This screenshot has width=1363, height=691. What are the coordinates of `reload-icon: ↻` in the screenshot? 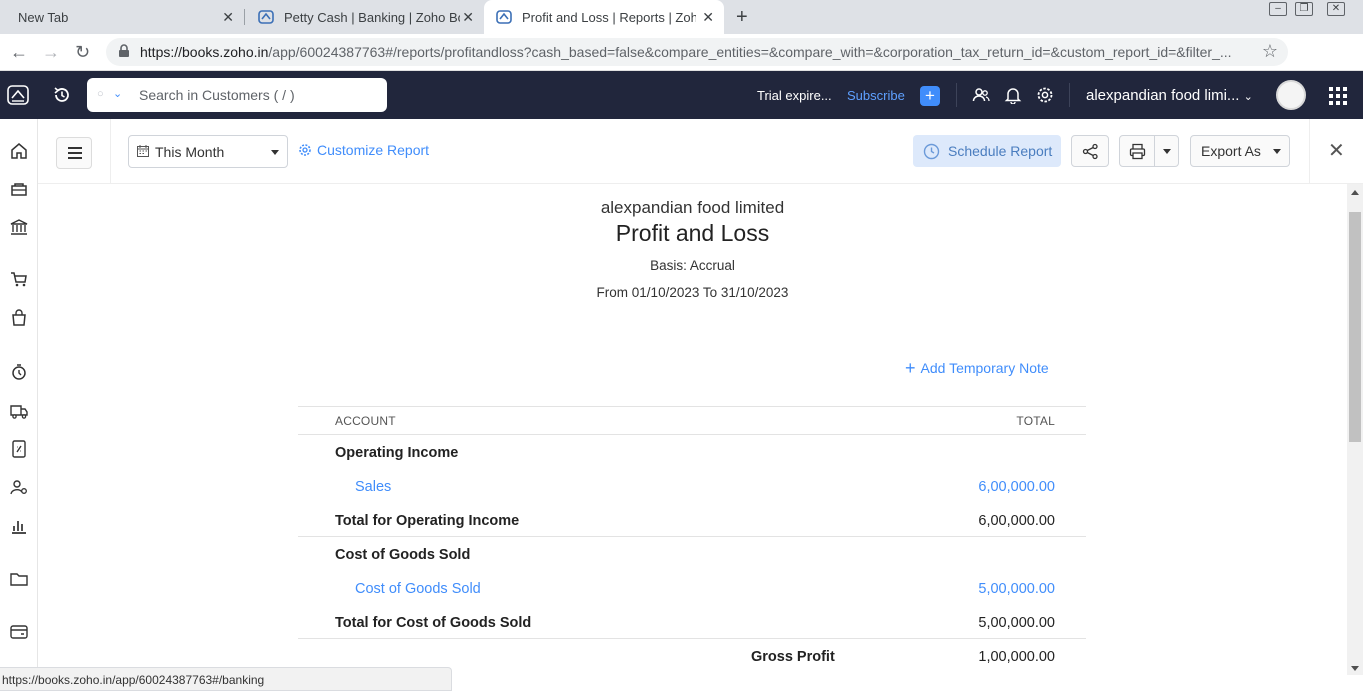 It's located at (82, 52).